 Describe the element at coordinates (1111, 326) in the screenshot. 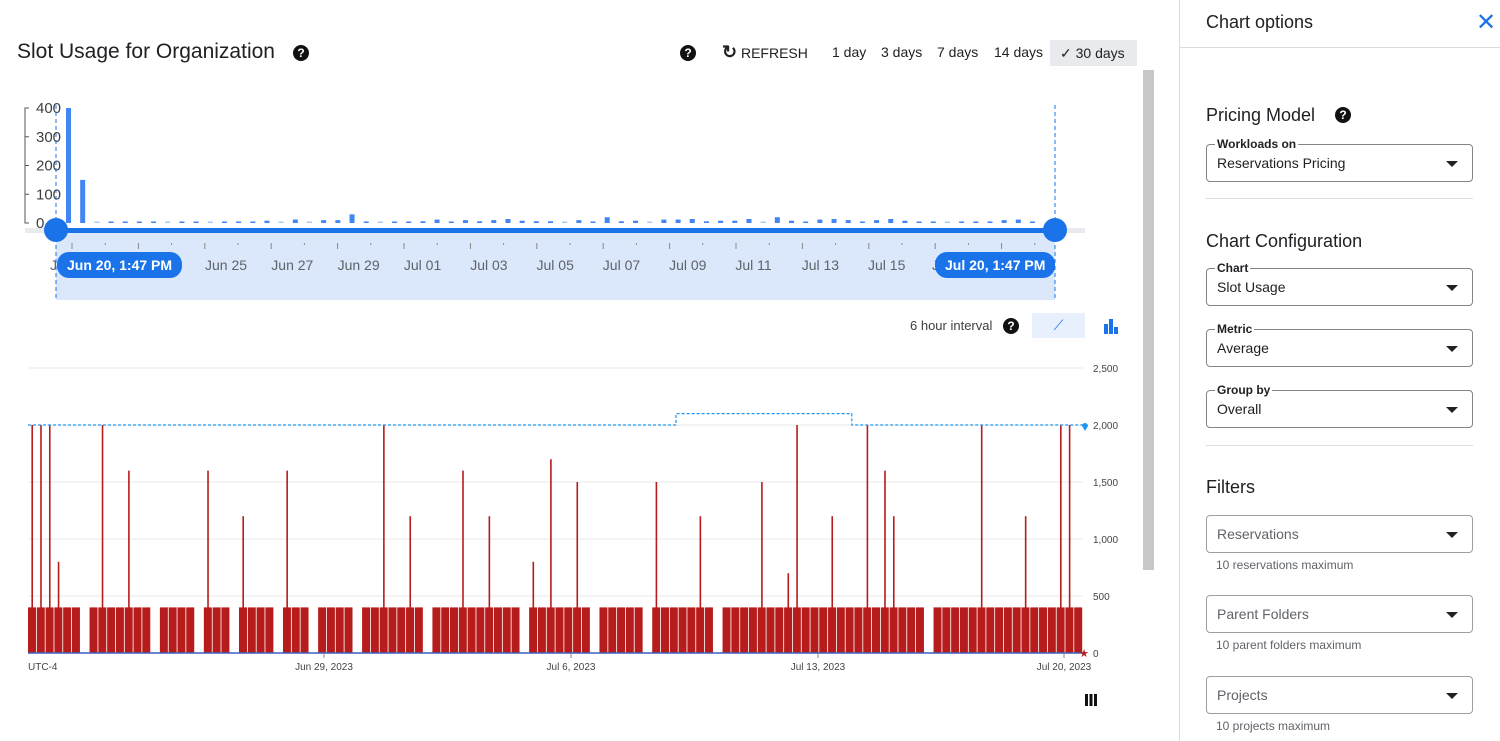

I see `bar-chart-icon` at that location.